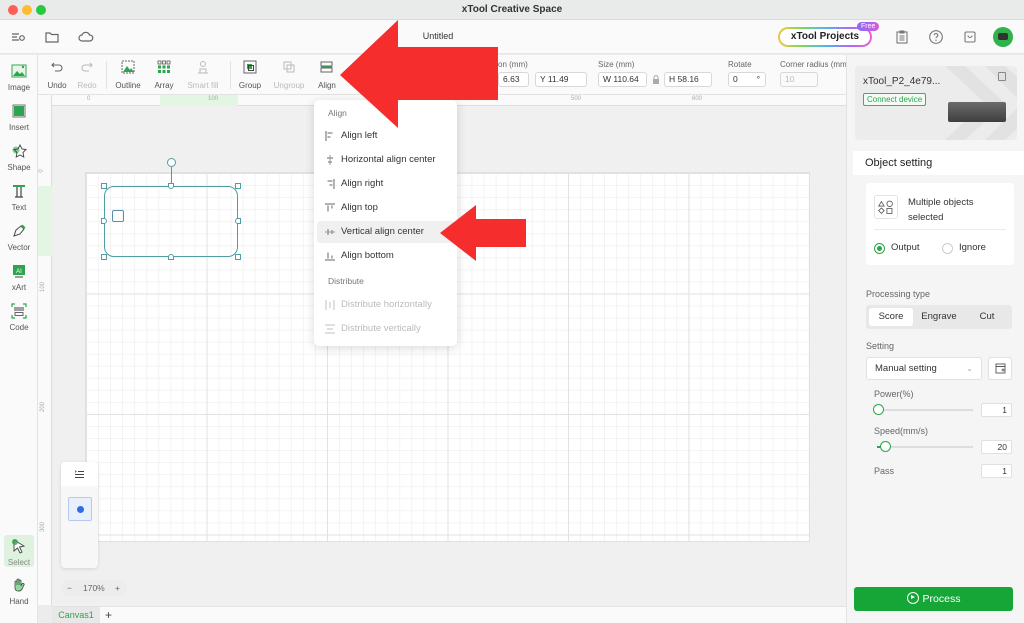 This screenshot has width=1024, height=623. Describe the element at coordinates (330, 256) in the screenshot. I see `align-bottom-icon` at that location.